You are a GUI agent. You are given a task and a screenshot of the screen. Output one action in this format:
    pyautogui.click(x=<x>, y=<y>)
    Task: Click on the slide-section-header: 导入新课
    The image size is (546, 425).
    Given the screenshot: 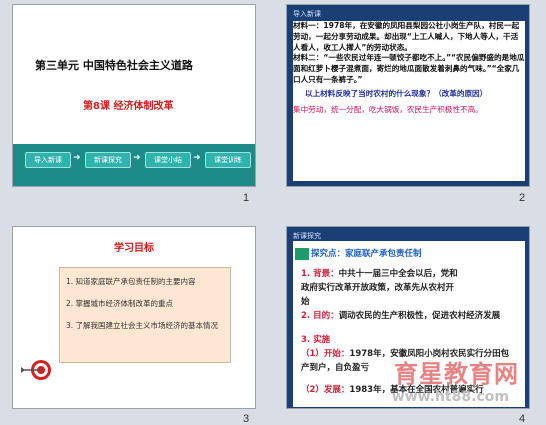 What is the action you would take?
    pyautogui.click(x=307, y=14)
    